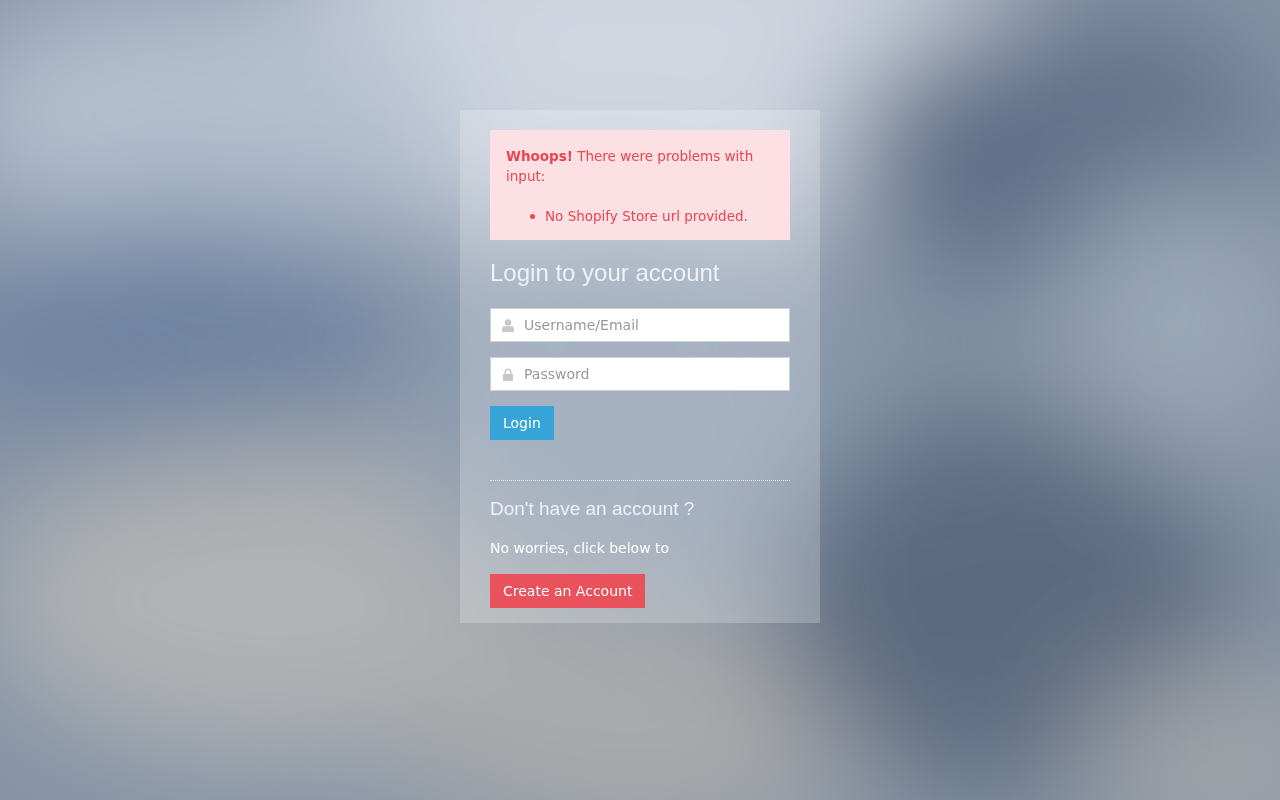 The height and width of the screenshot is (800, 1280). I want to click on error-message: Whoops! There were problems with input:, so click(630, 166).